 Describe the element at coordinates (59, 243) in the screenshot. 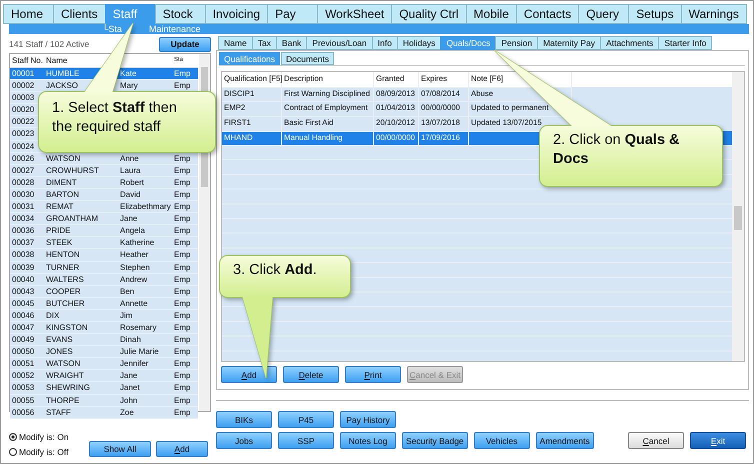

I see `table-cell: STEEK` at that location.